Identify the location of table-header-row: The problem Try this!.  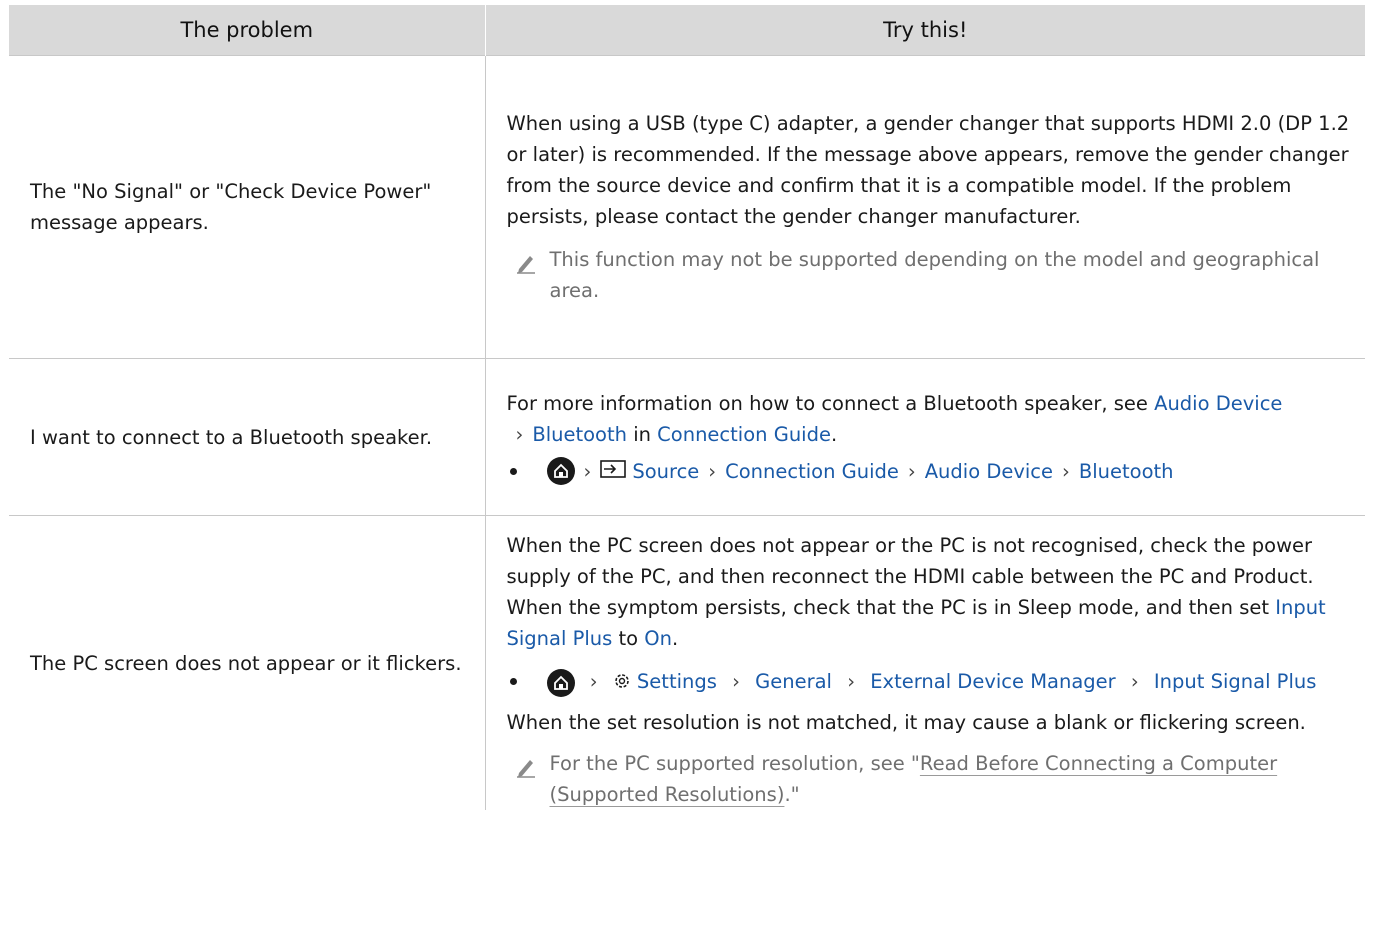
(687, 30).